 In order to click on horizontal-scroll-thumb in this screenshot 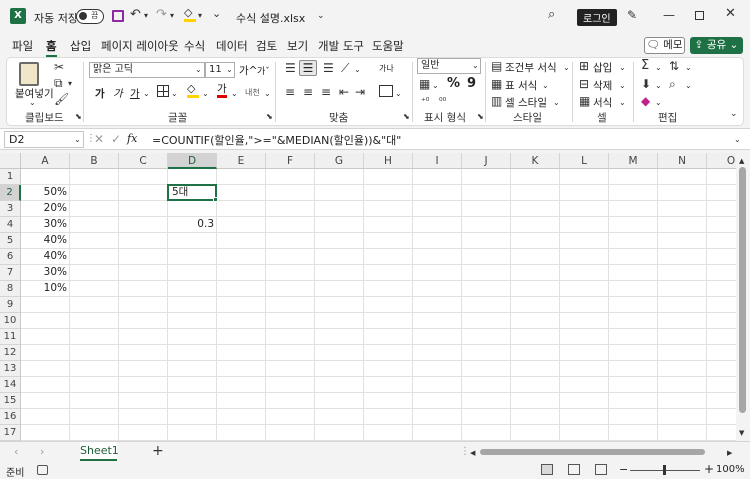, I will do `click(592, 452)`.